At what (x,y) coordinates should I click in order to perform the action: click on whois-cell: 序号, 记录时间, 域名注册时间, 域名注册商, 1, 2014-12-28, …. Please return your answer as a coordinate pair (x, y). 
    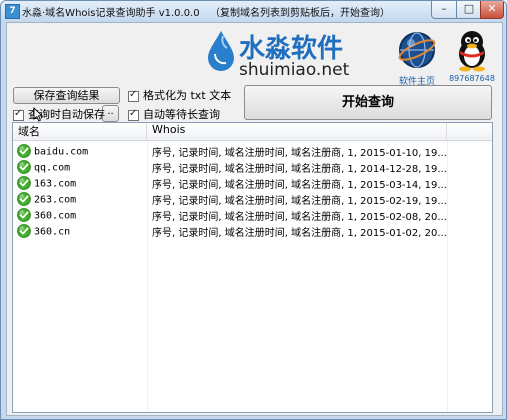
    Looking at the image, I should click on (302, 168).